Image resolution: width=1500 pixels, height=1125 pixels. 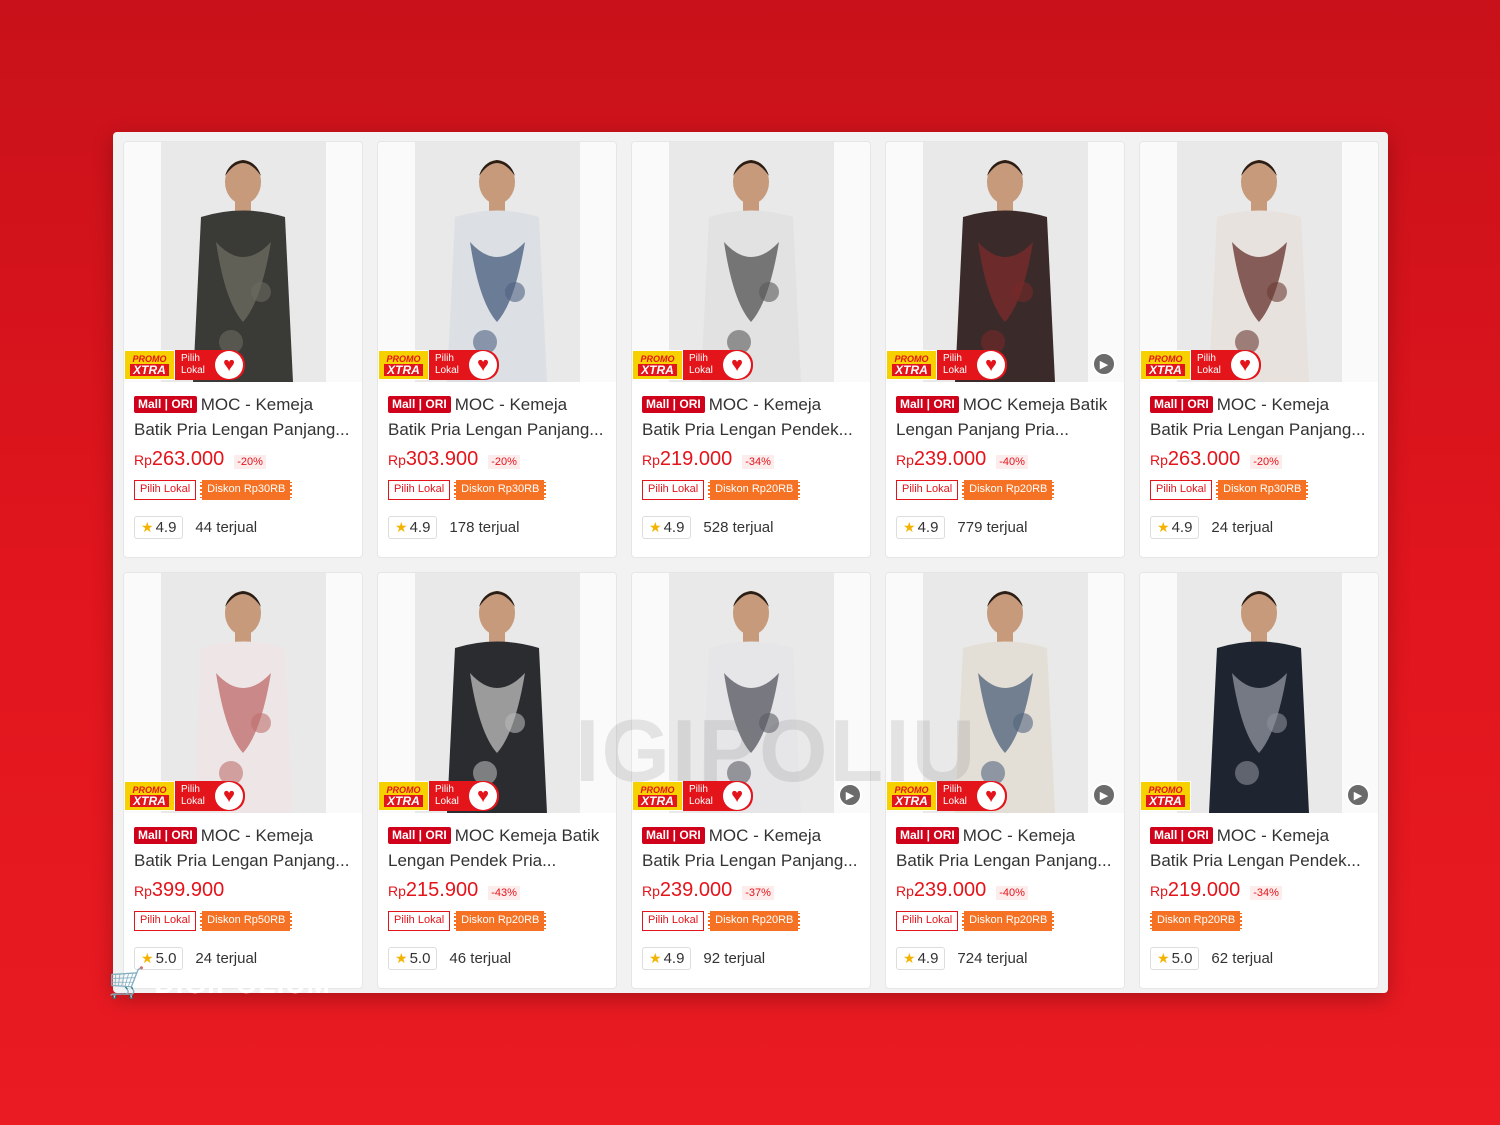 I want to click on rating-row: ★ 4.9 44 terjual, so click(x=243, y=527).